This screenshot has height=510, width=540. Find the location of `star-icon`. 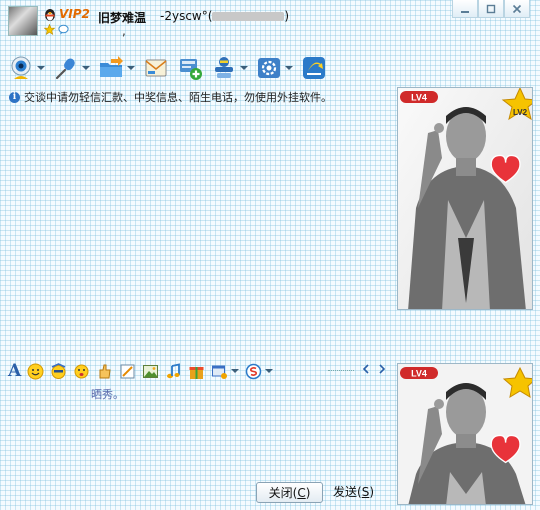

star-icon is located at coordinates (49, 29).